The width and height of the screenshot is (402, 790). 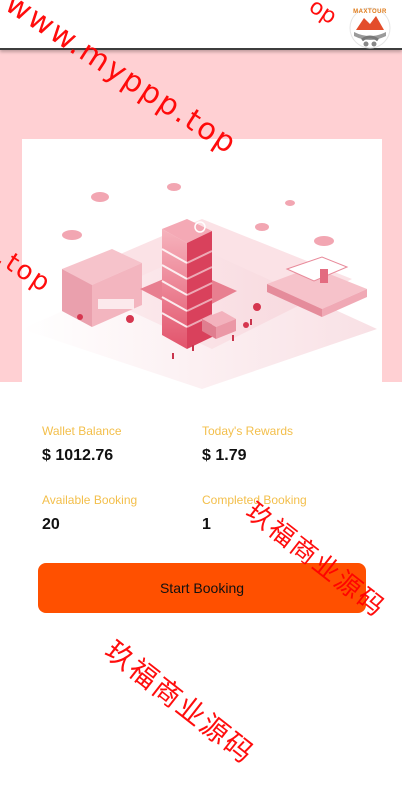 I want to click on available-booking-label: Available Booking, so click(x=90, y=500).